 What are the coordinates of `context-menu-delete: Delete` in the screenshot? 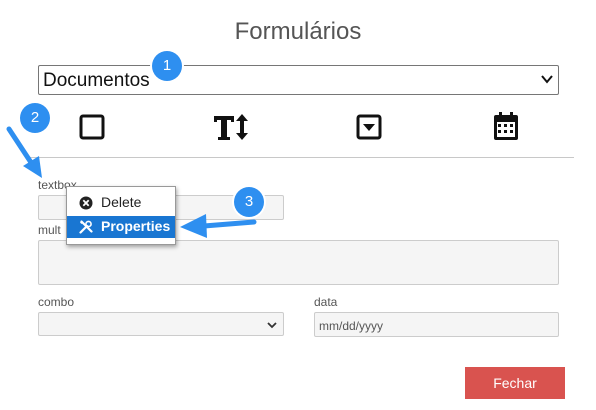 It's located at (121, 203).